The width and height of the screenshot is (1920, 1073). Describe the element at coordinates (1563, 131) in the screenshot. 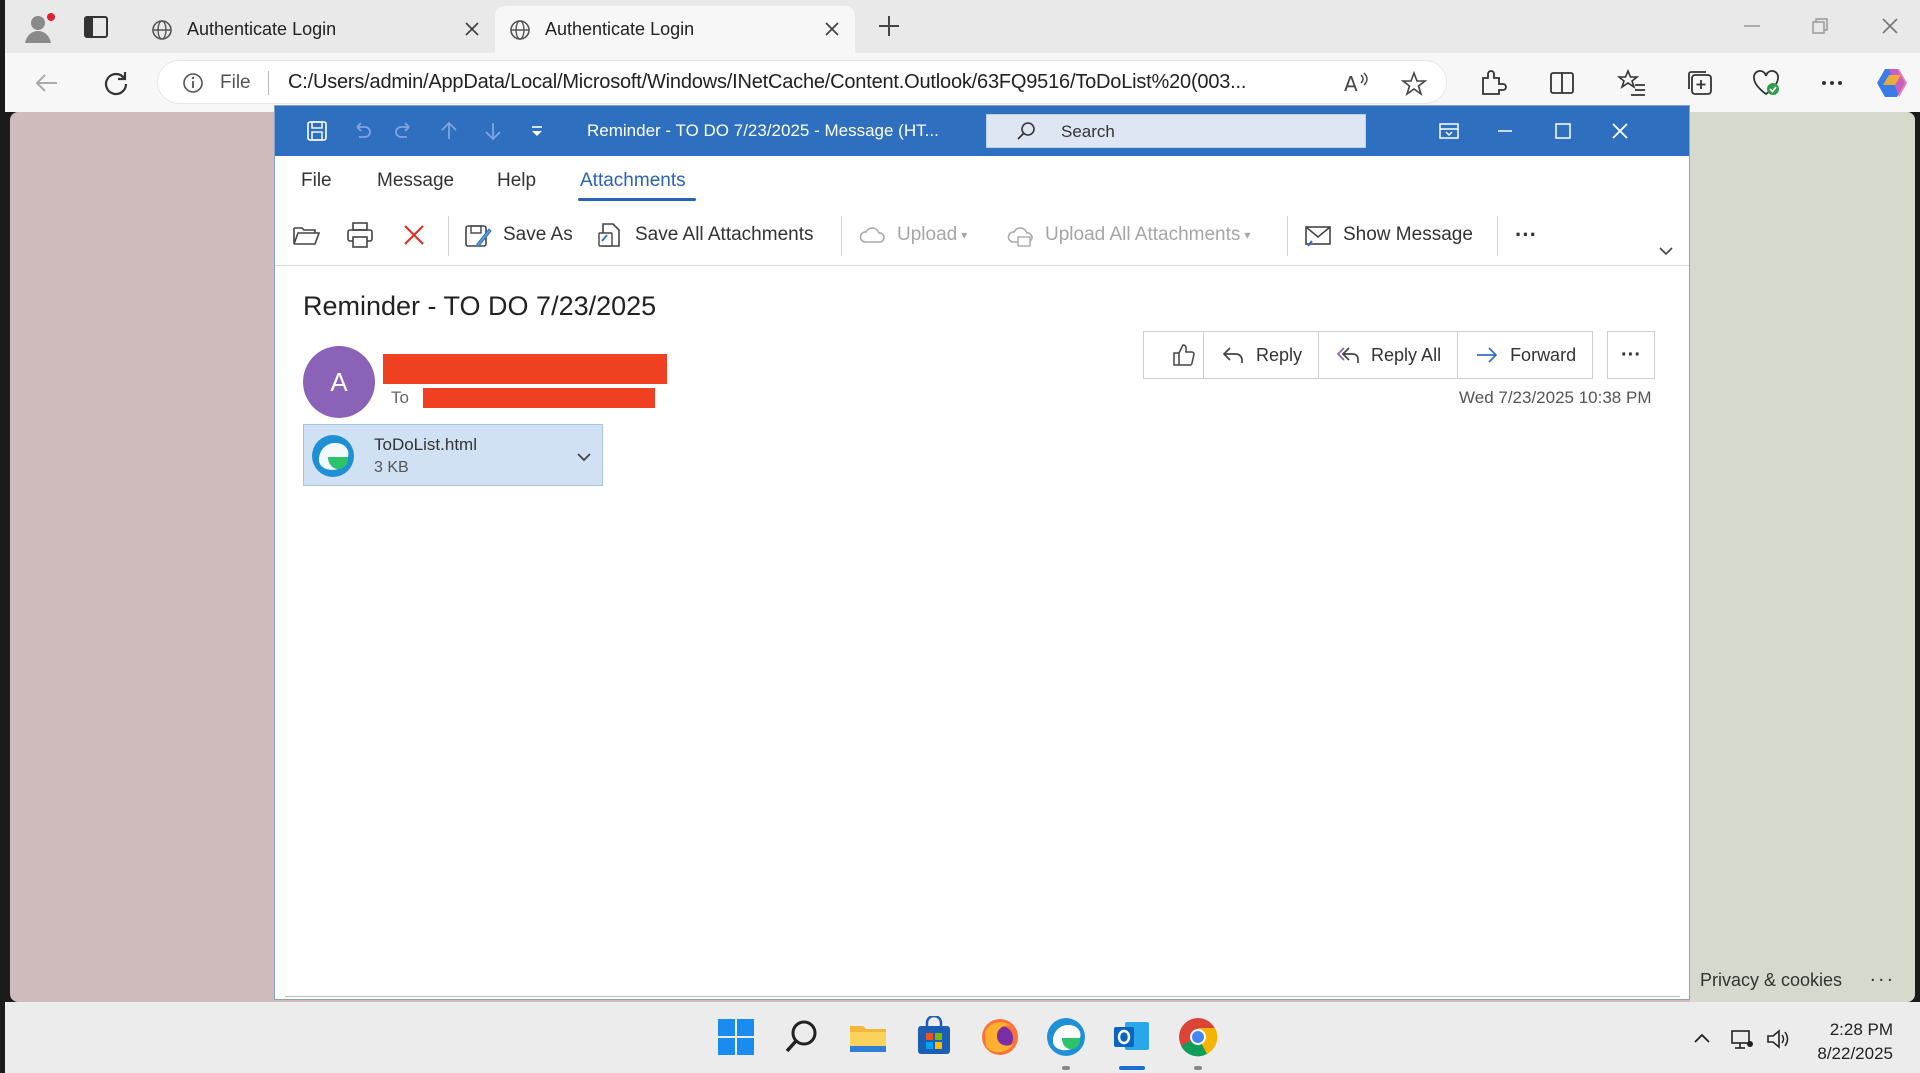

I see `maximize-icon` at that location.